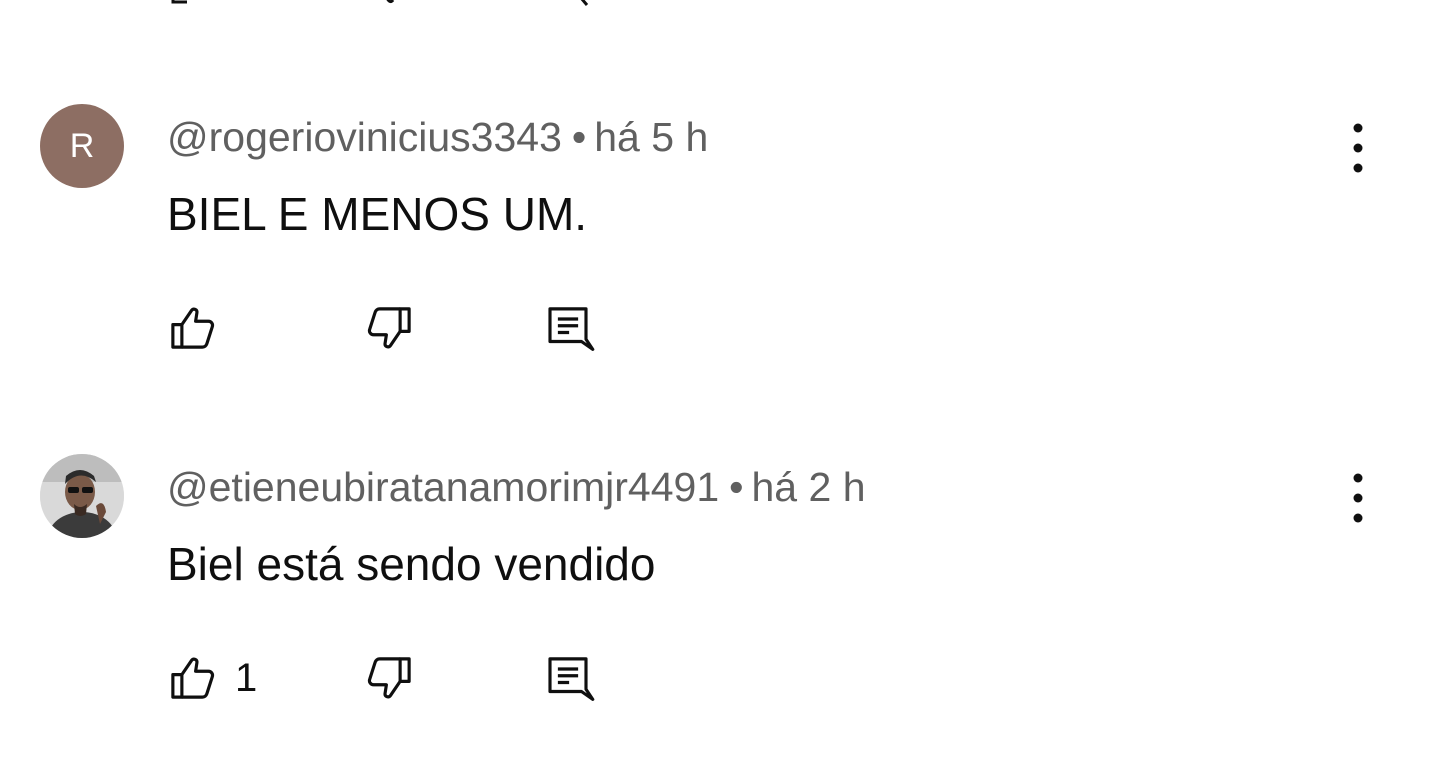 The height and width of the screenshot is (776, 1440). I want to click on comment-actions, so click(415, 328).